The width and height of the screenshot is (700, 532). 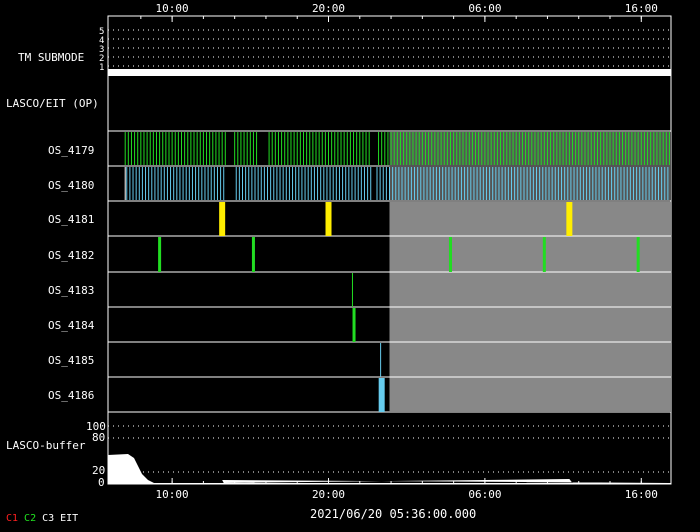 I want to click on legend-c3: C3, so click(x=48, y=518).